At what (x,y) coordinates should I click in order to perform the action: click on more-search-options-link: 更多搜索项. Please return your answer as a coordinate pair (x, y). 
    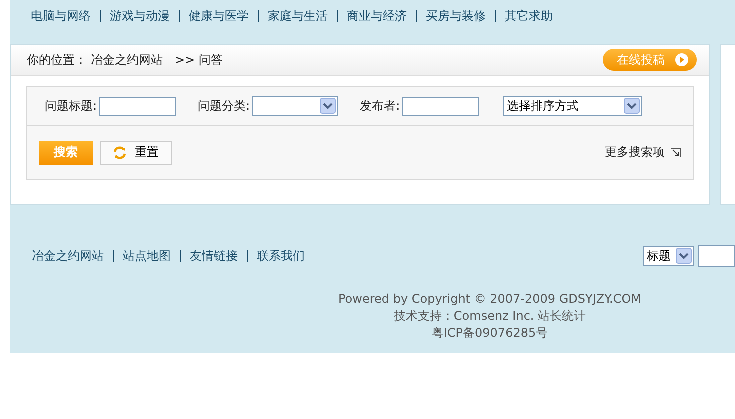
    Looking at the image, I should click on (643, 152).